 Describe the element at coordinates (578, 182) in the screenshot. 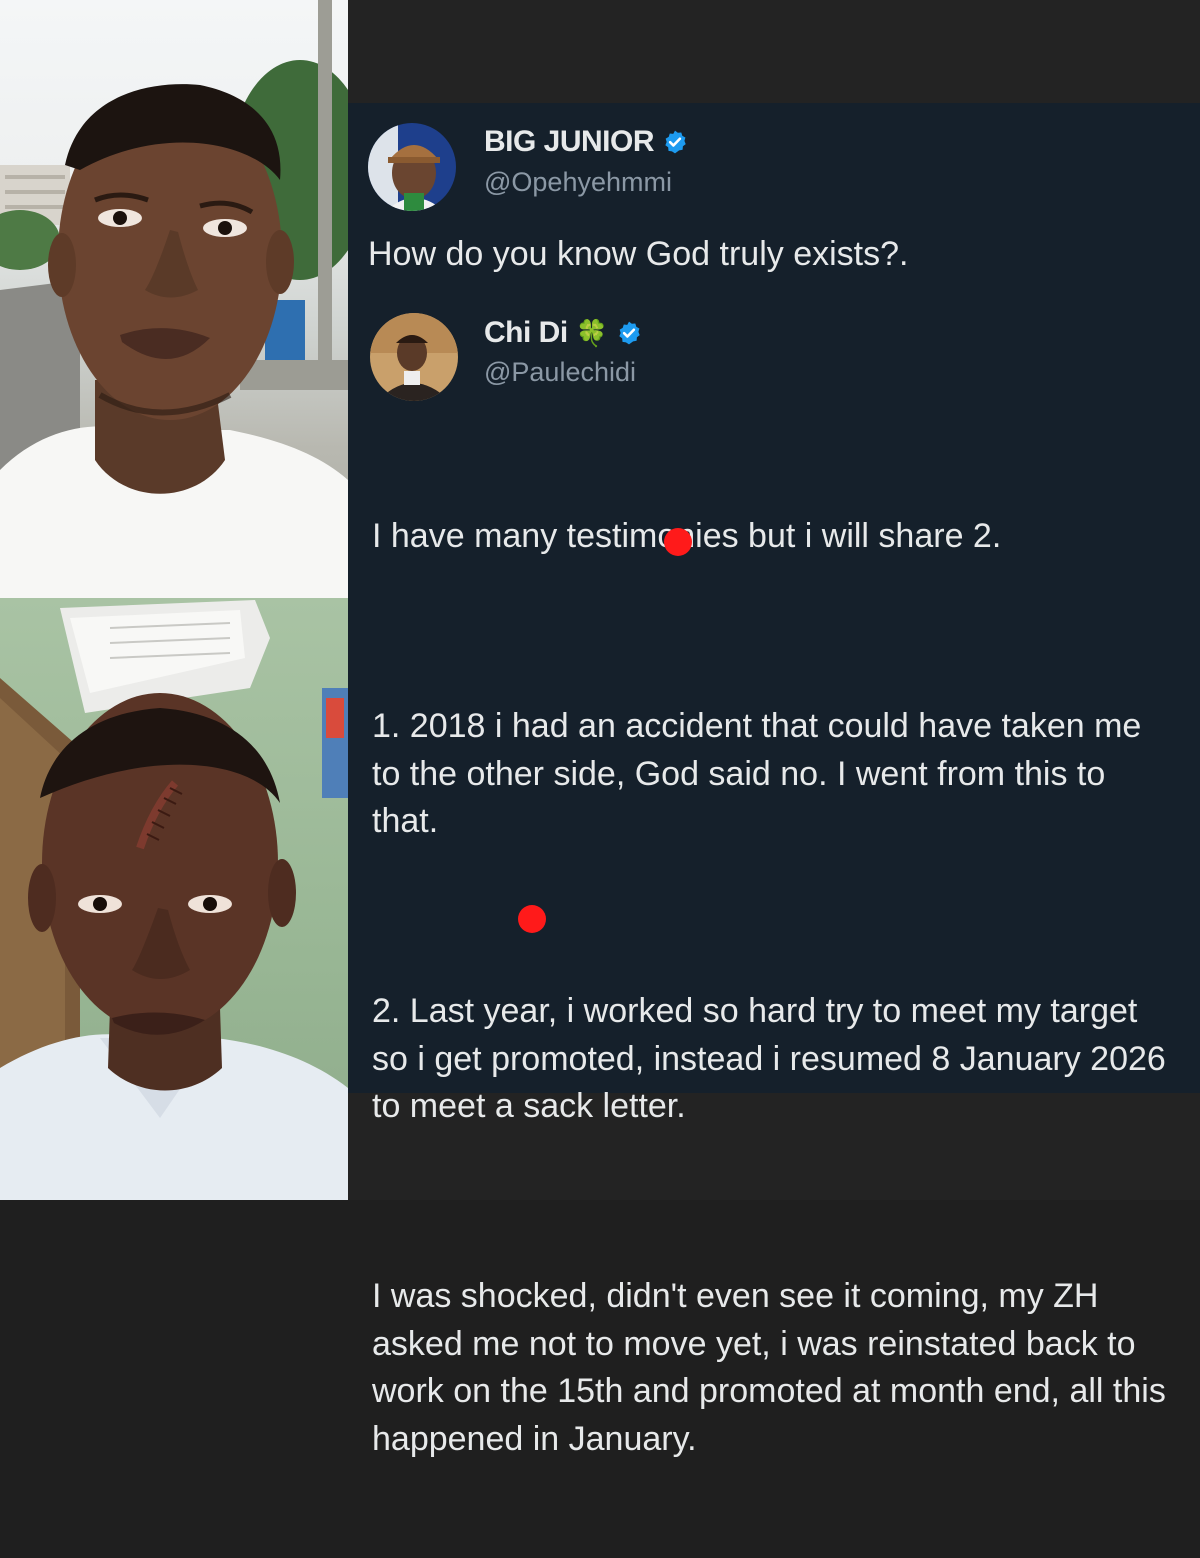

I see `big-junior-handle: @Opehyehmmi` at that location.